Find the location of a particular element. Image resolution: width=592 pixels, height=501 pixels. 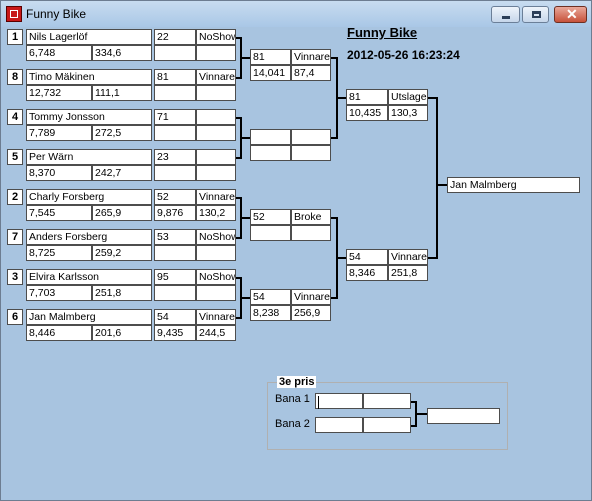

maximize-icon is located at coordinates (536, 14).